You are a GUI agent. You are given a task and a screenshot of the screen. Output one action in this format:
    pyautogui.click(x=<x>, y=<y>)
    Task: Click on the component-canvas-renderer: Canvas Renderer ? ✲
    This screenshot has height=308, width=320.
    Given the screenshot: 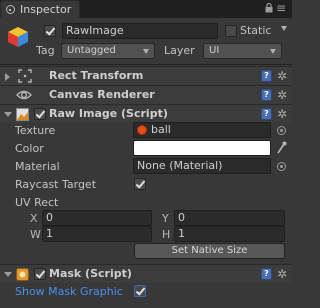 What is the action you would take?
    pyautogui.click(x=146, y=94)
    